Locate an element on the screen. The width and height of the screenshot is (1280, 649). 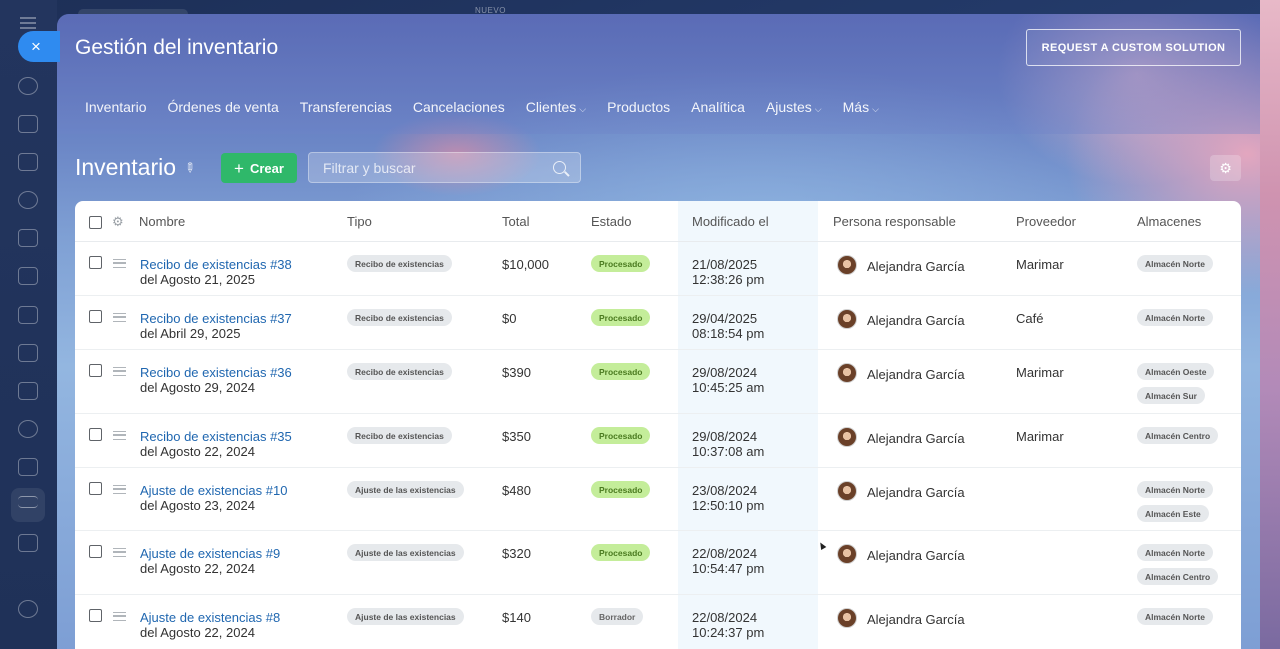
column-header-warehouses: Almacenes is located at coordinates (1169, 221).